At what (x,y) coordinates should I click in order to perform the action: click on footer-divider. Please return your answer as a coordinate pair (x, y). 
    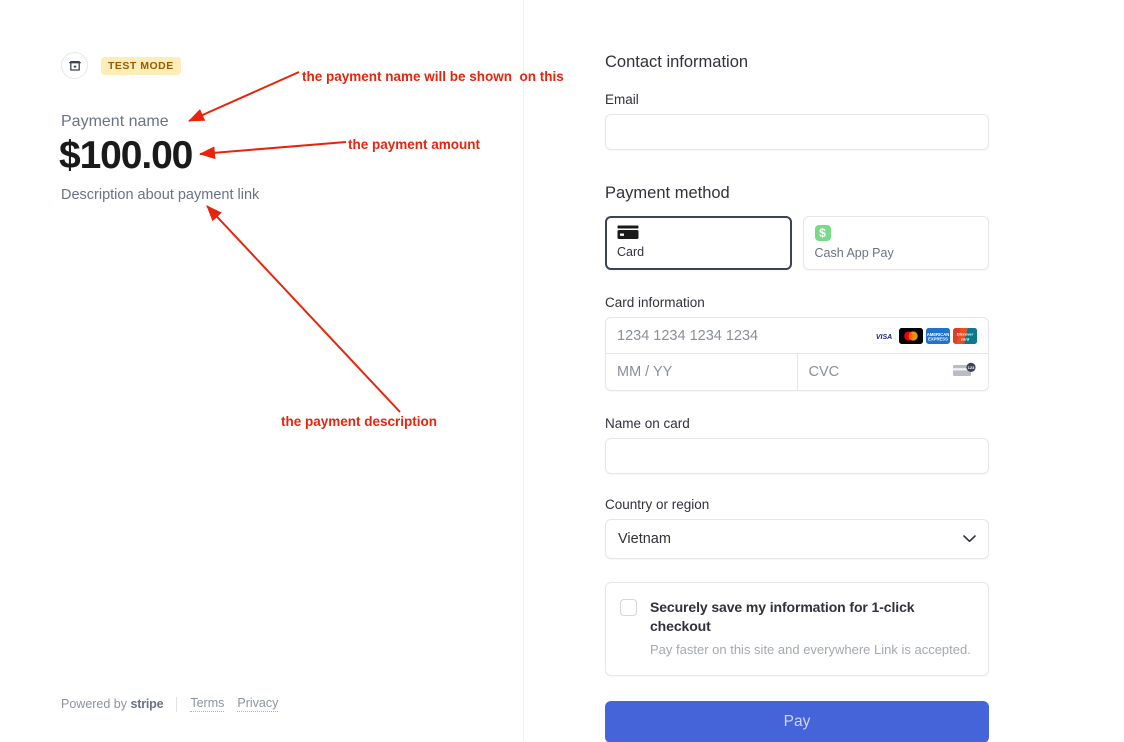
    Looking at the image, I should click on (177, 704).